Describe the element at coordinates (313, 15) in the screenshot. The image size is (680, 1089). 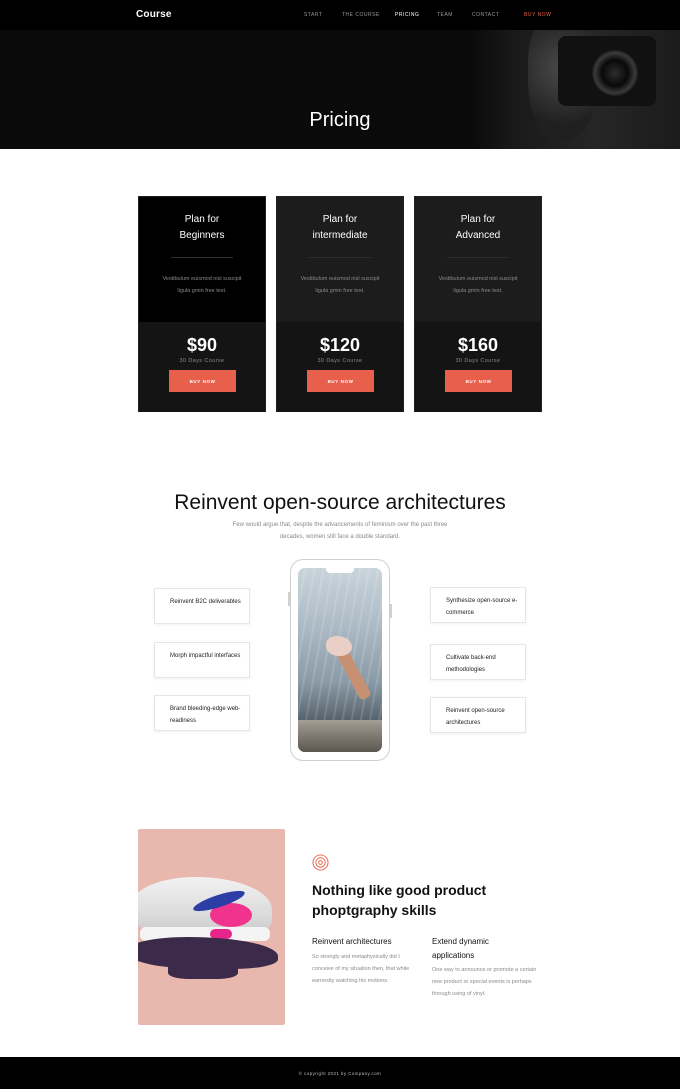
I see `nav-start: START` at that location.